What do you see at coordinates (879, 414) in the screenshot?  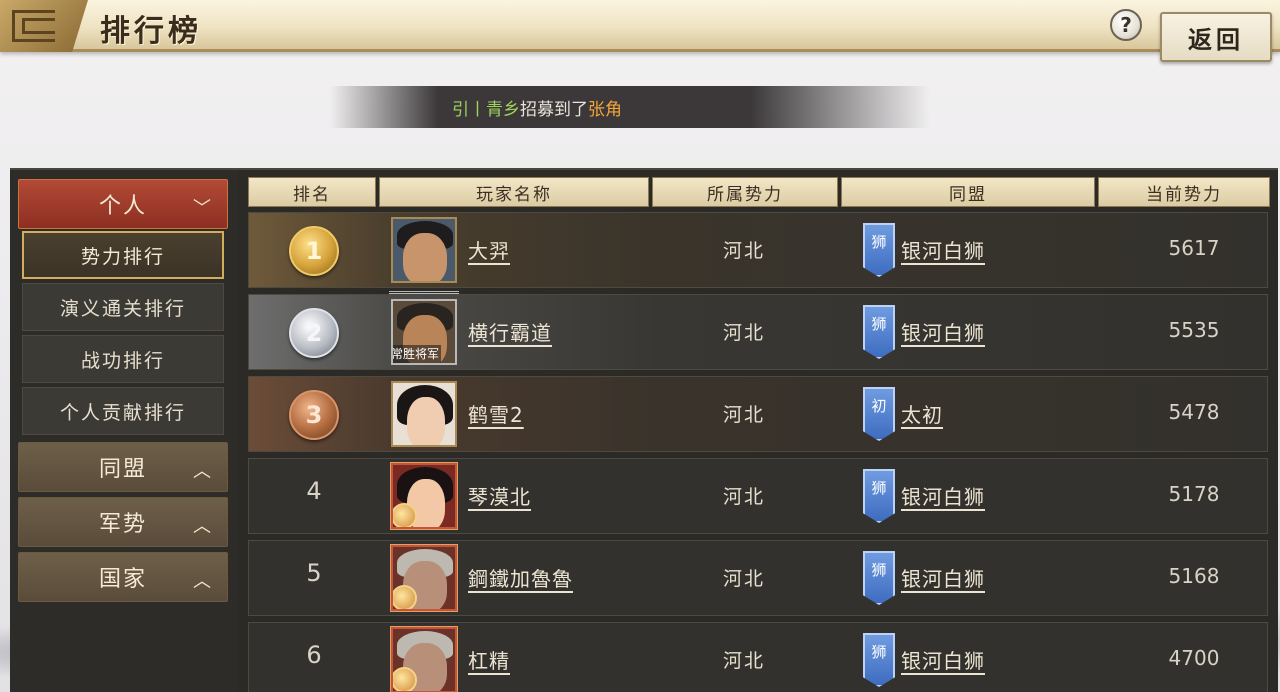 I see `alliance-banner-icon: 初` at bounding box center [879, 414].